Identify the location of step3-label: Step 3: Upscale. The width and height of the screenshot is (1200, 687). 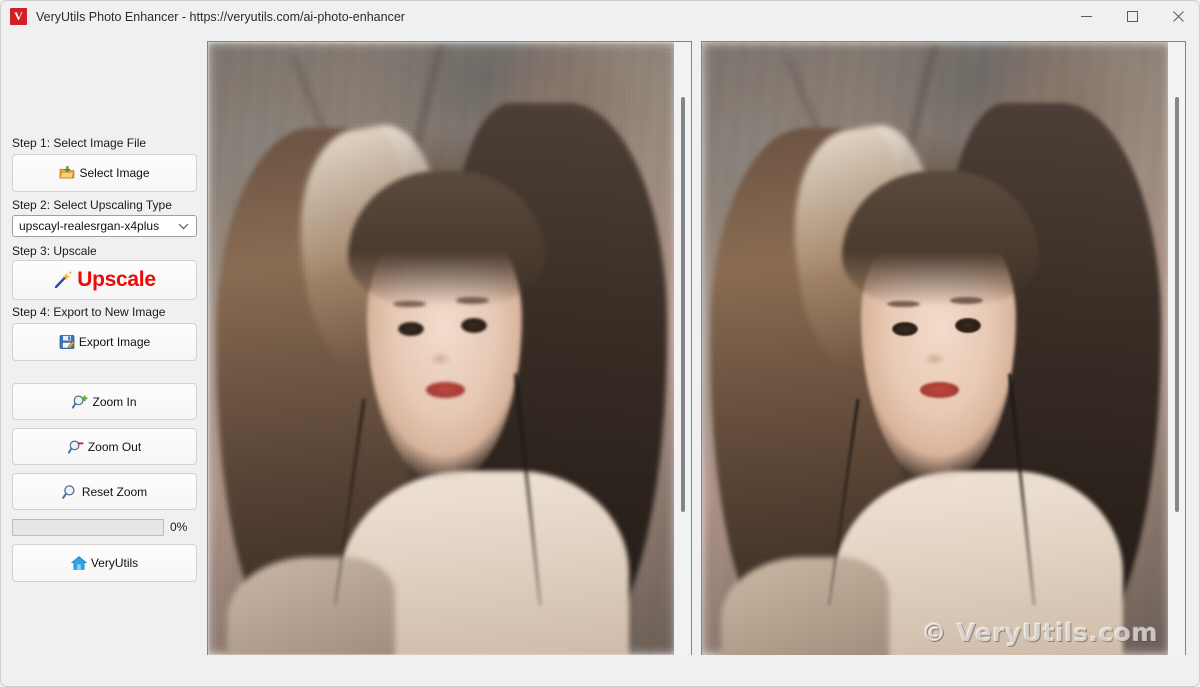
(54, 251).